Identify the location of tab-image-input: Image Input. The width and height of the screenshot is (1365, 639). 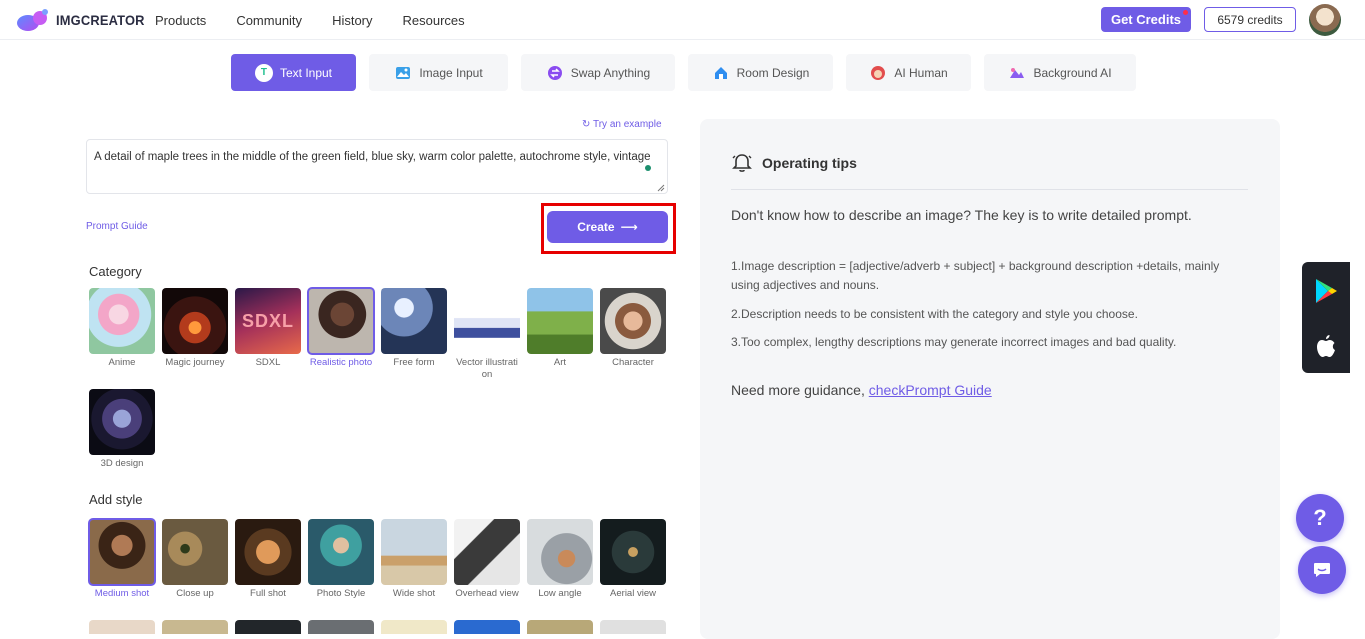
(438, 72).